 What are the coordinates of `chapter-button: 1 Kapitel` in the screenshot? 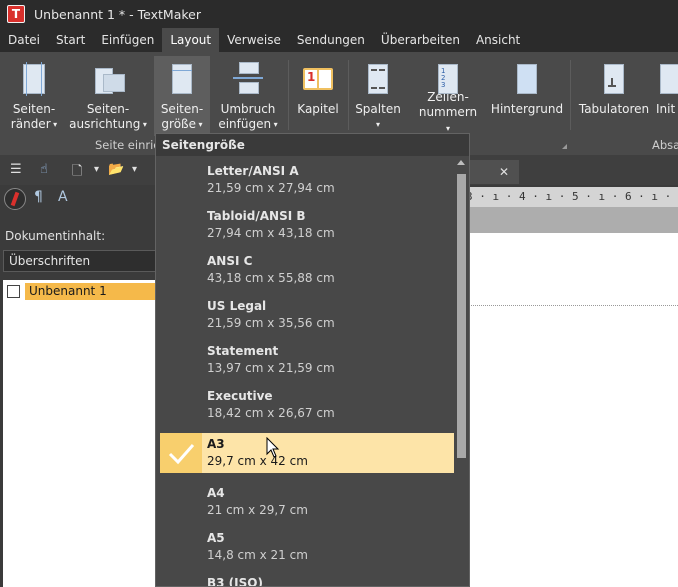 It's located at (318, 96).